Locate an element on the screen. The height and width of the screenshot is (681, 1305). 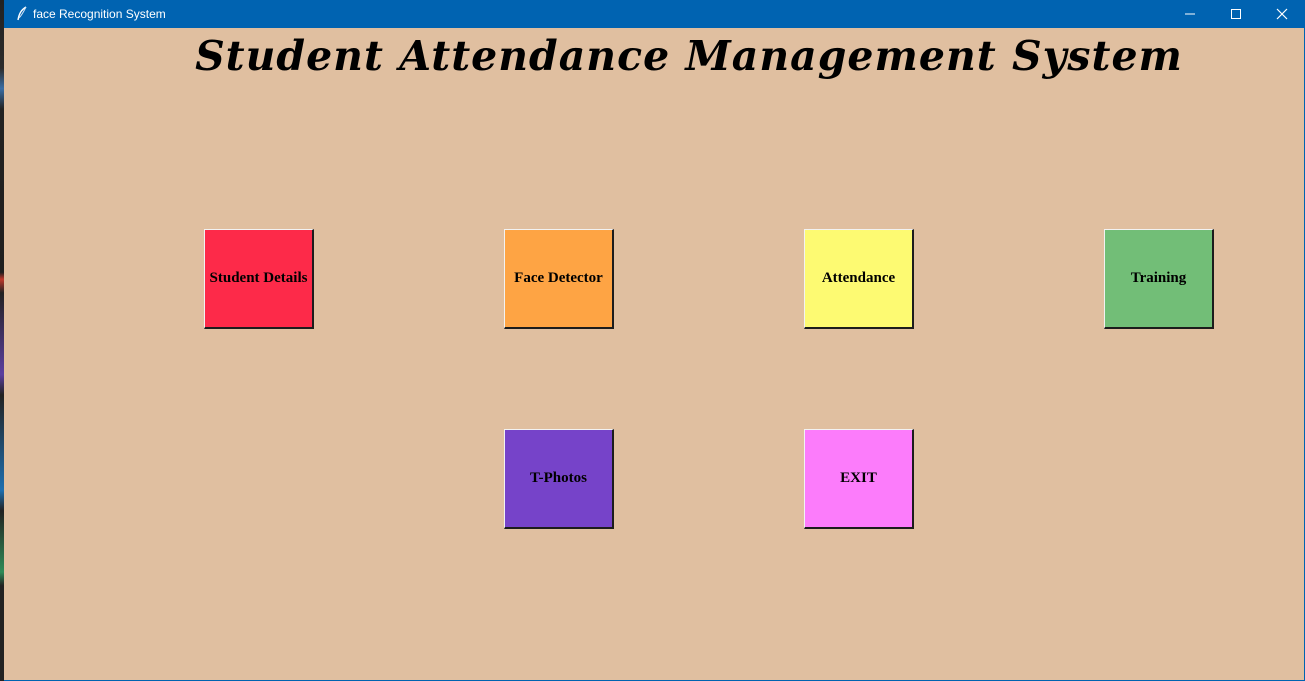
page-title: Student Attendance Management System is located at coordinates (689, 56).